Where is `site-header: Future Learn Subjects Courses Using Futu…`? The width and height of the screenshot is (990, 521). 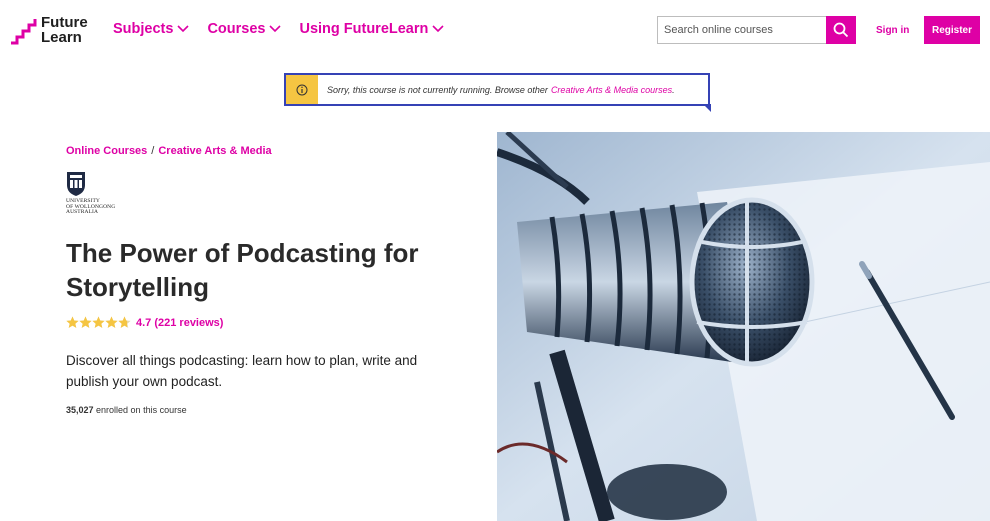
site-header: Future Learn Subjects Courses Using Futu… is located at coordinates (495, 31).